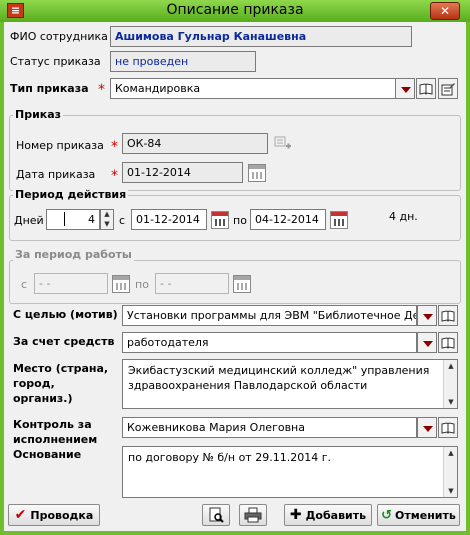 This screenshot has height=535, width=470. I want to click on cancel-button: ↺ Отменить, so click(418, 515).